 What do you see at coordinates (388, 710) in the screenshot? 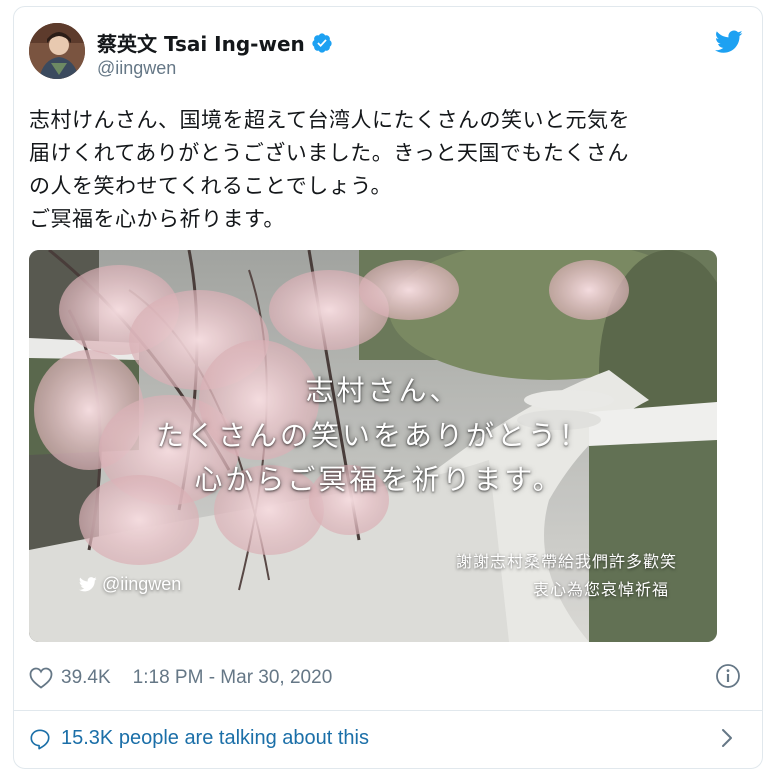
I see `card-divider` at bounding box center [388, 710].